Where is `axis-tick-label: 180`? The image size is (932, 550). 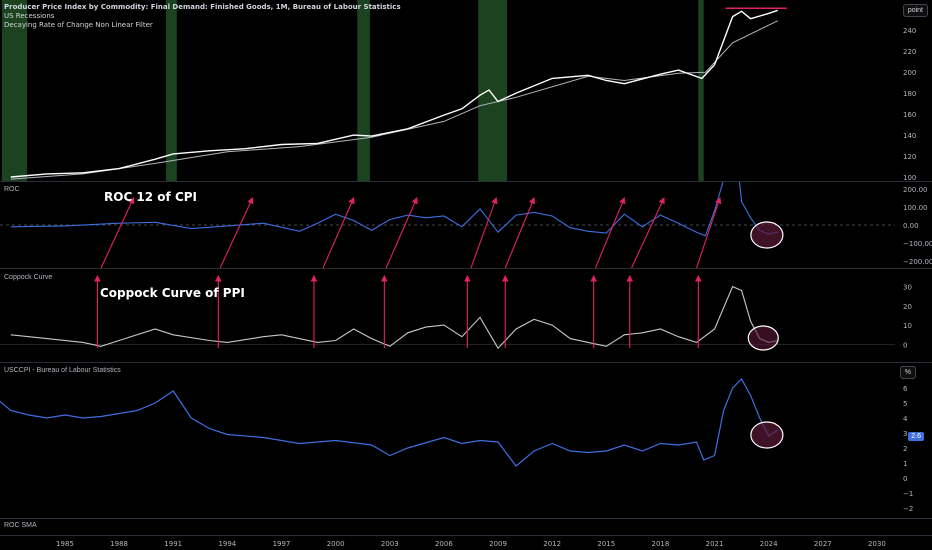
axis-tick-label: 180 is located at coordinates (909, 94).